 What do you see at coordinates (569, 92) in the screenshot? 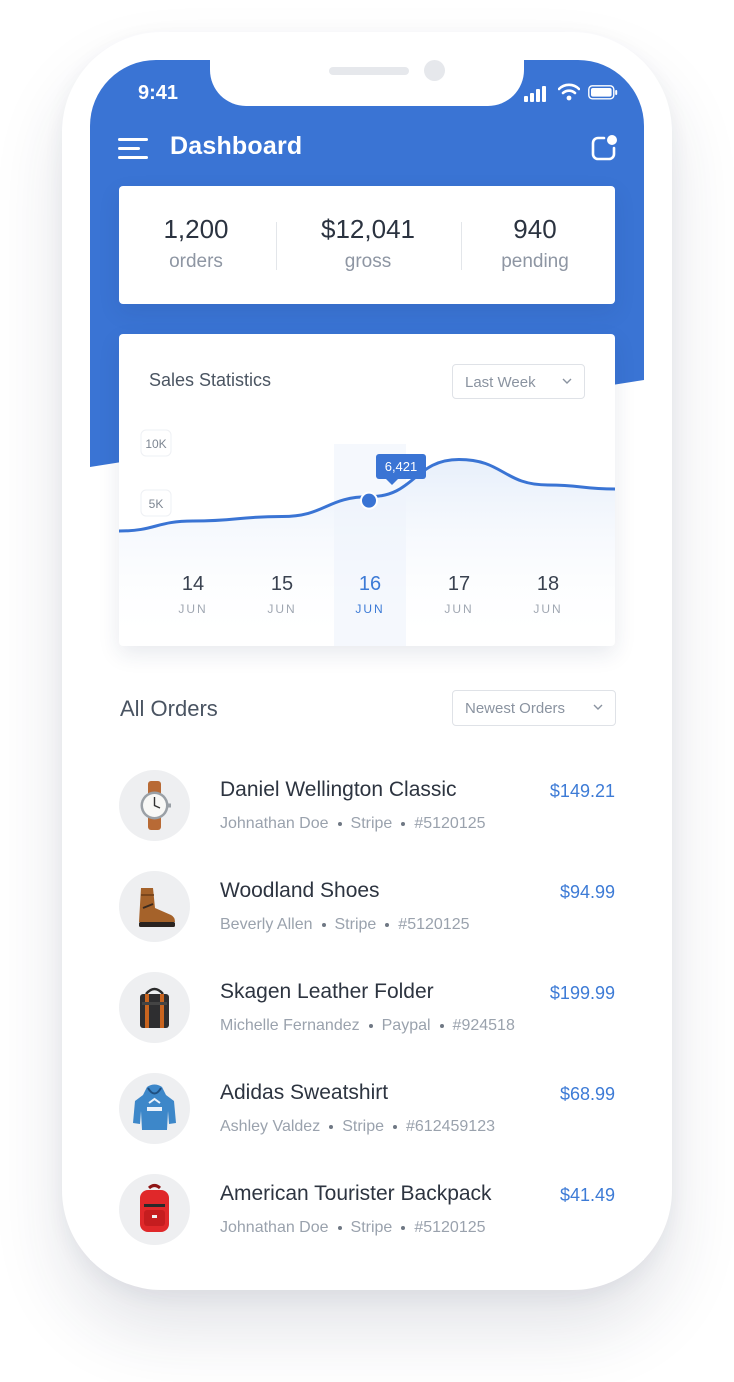
I see `wifi-icon` at bounding box center [569, 92].